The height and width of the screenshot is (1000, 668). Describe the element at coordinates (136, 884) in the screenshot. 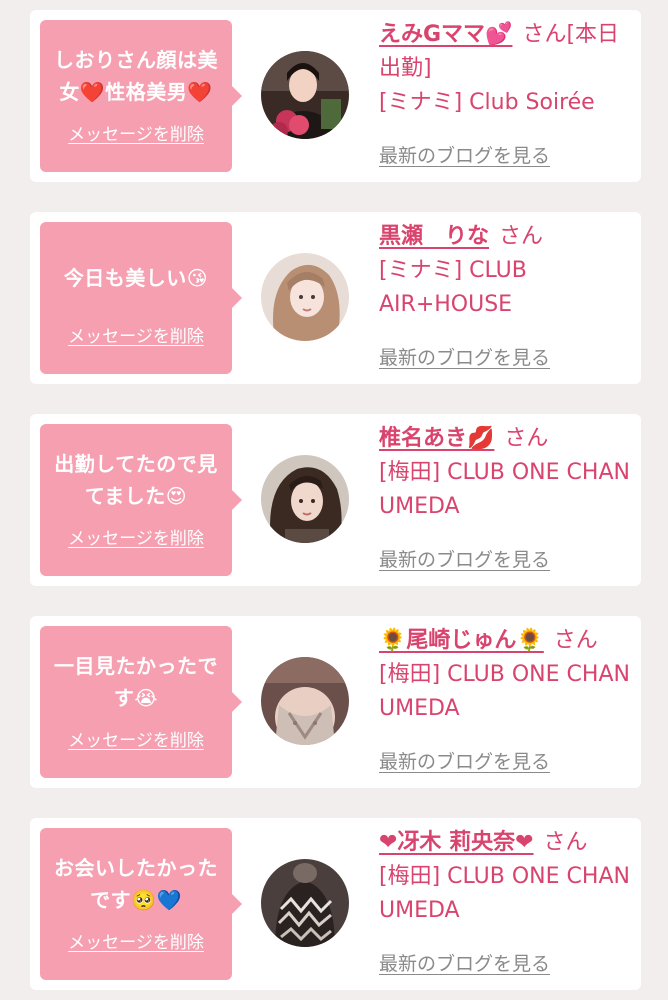

I see `message-text: お会いしたかったです🥺💙` at that location.